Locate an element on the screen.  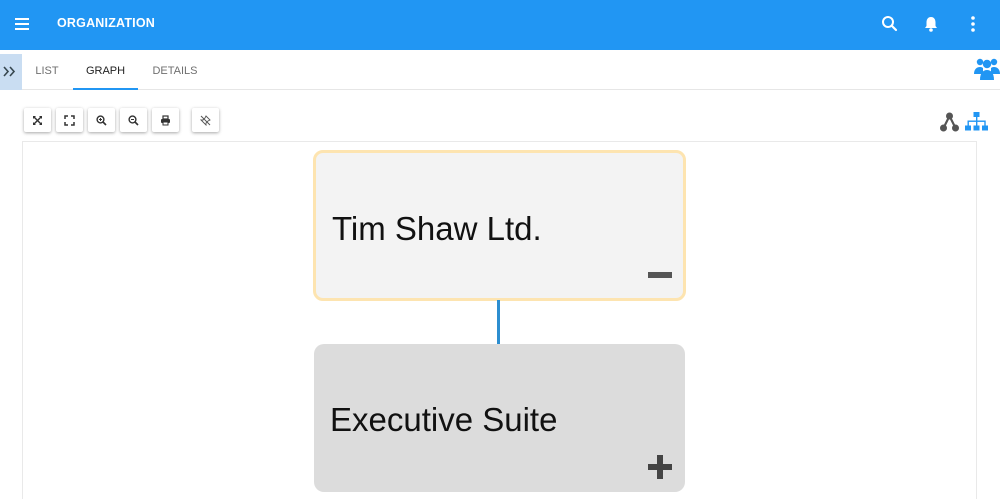
zoom-out-button is located at coordinates (133, 120).